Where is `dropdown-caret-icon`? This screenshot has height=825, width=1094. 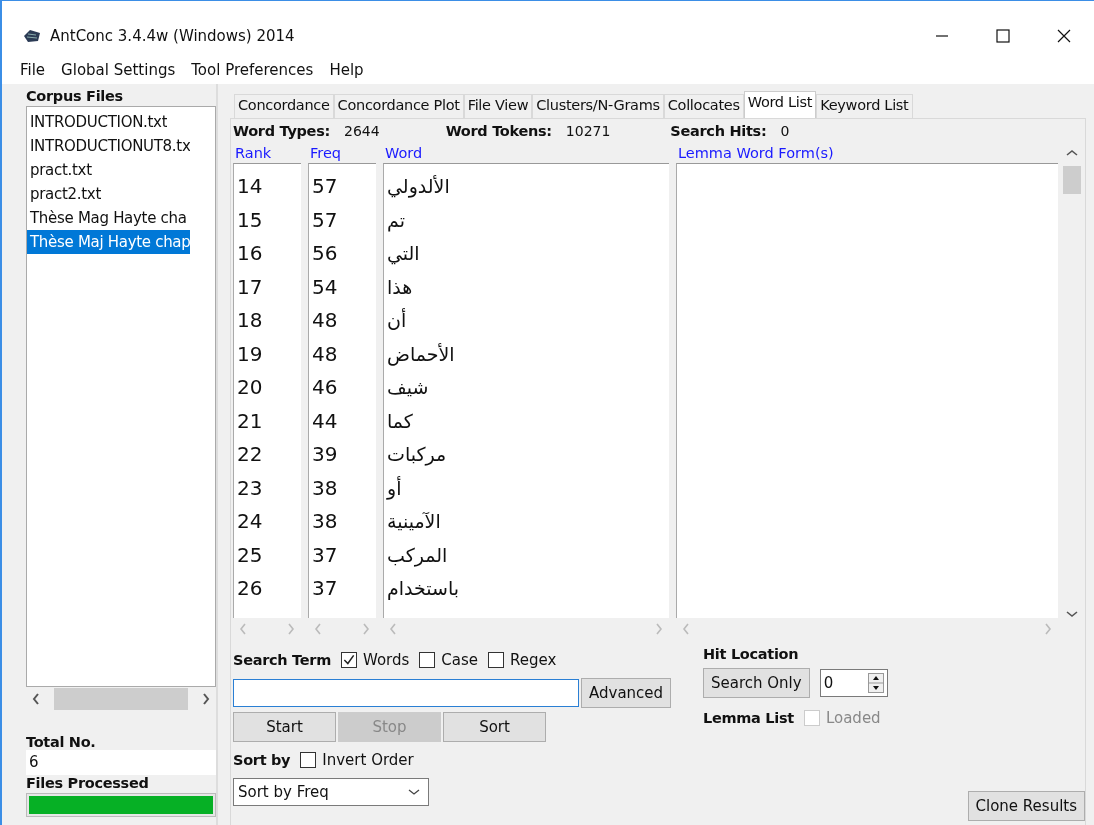 dropdown-caret-icon is located at coordinates (414, 792).